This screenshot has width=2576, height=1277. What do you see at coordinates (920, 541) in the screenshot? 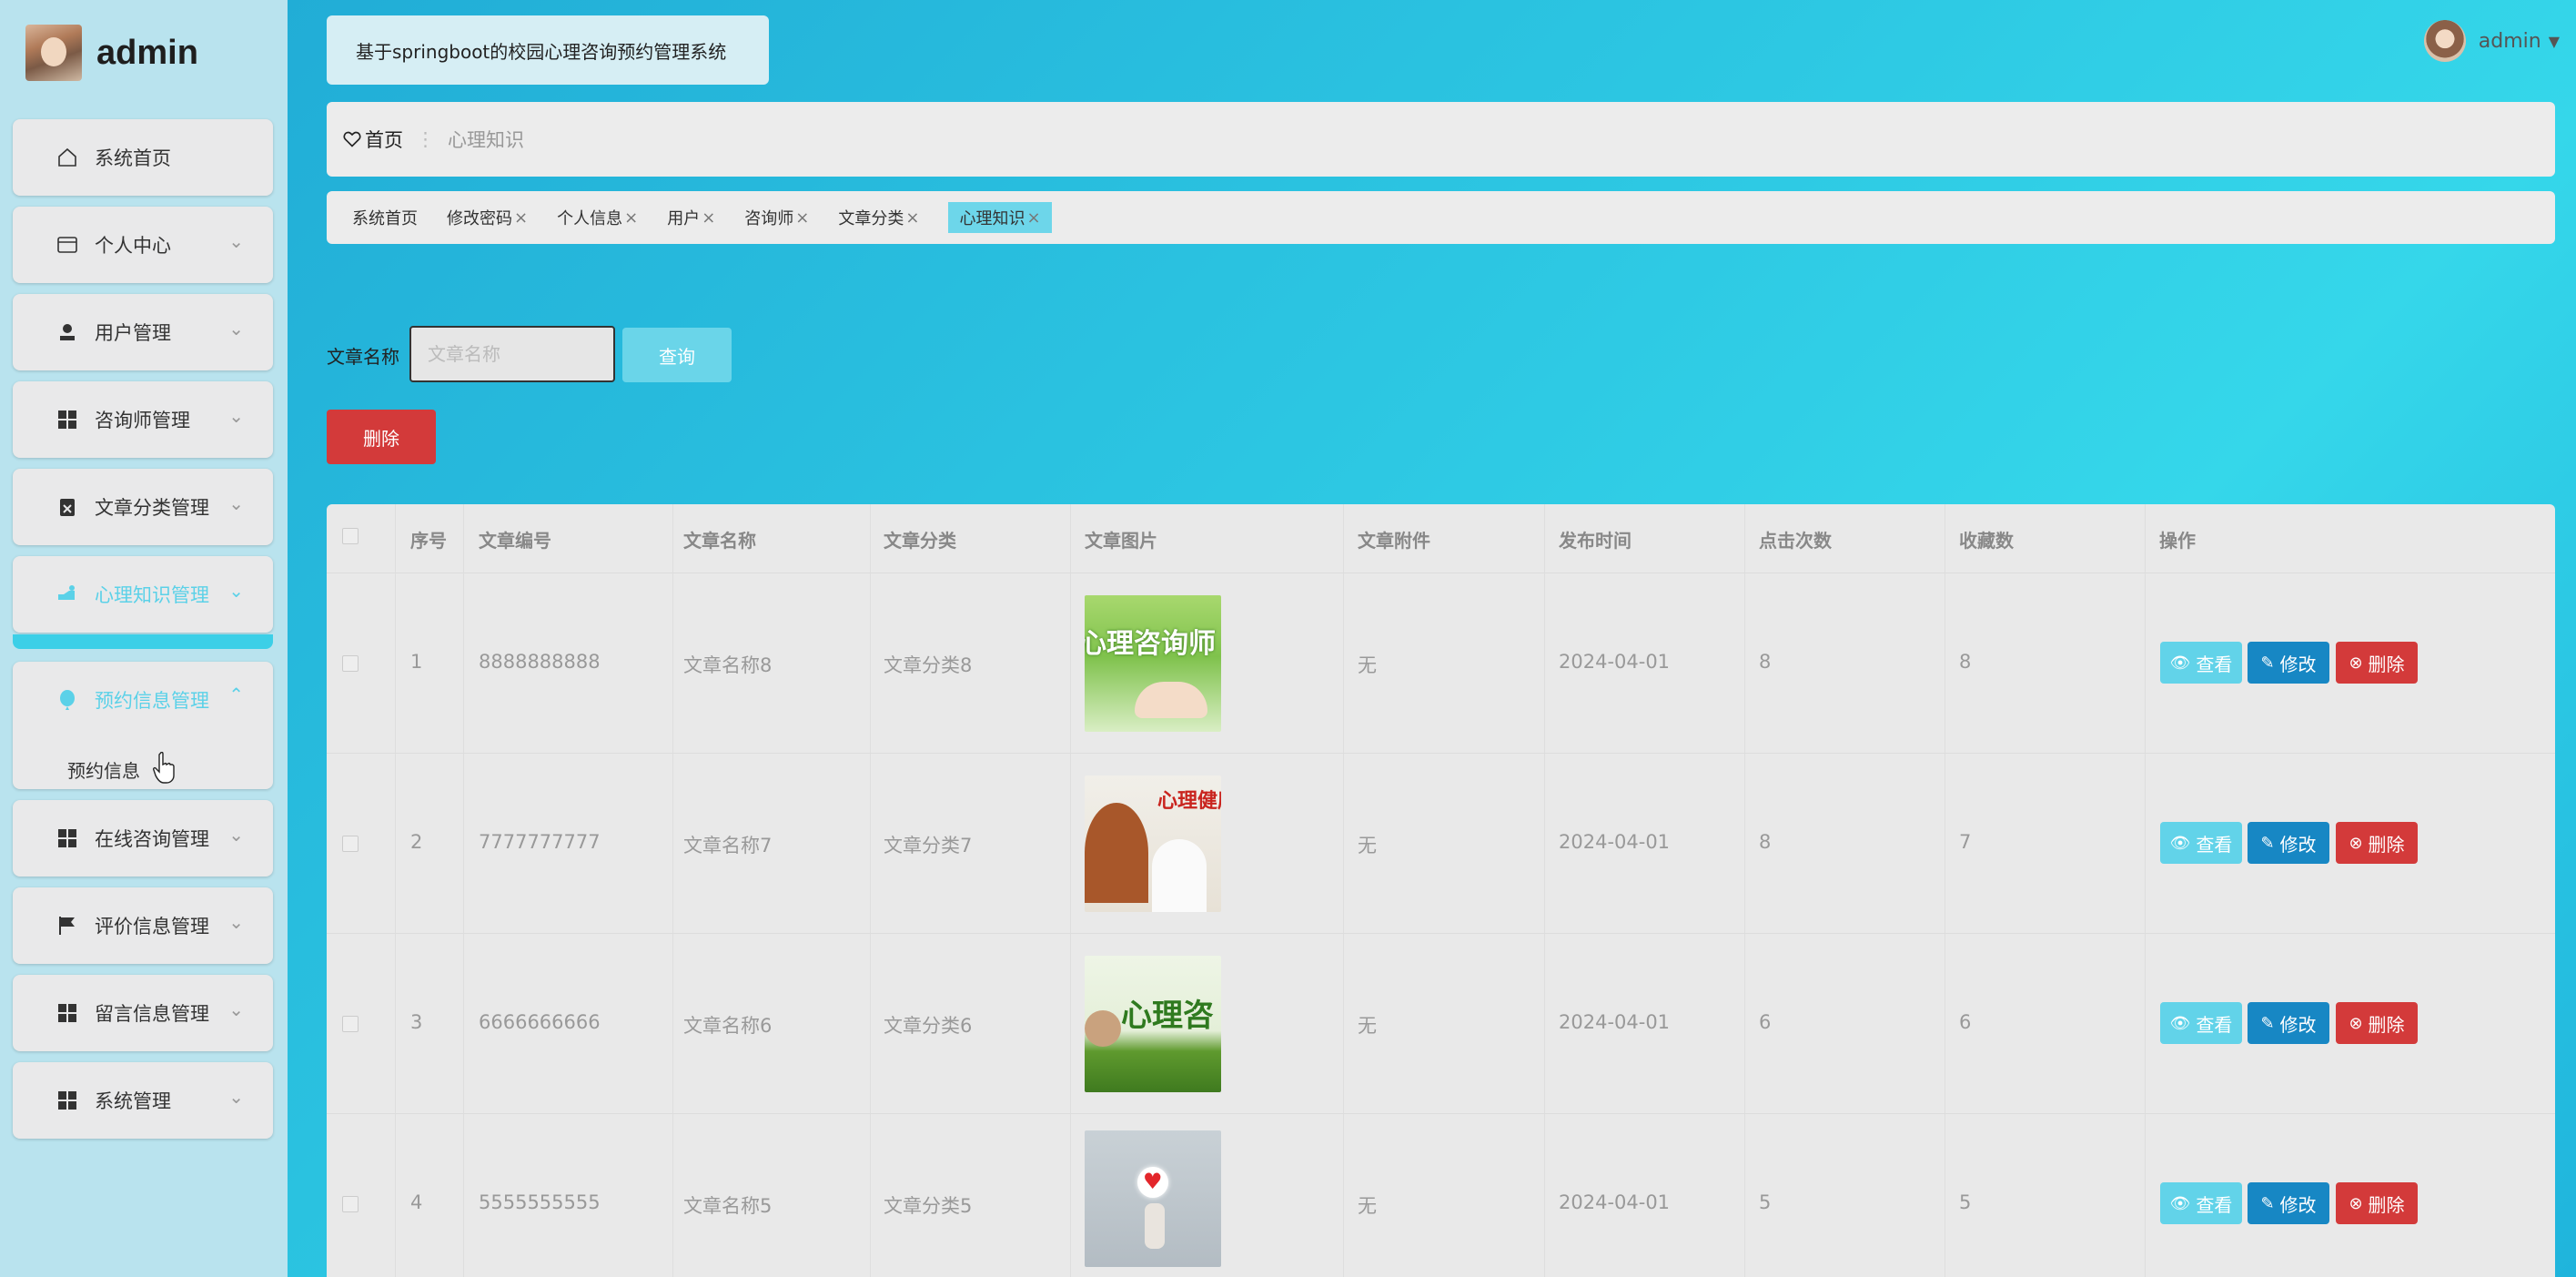
I see `column-header: 文章分类` at bounding box center [920, 541].